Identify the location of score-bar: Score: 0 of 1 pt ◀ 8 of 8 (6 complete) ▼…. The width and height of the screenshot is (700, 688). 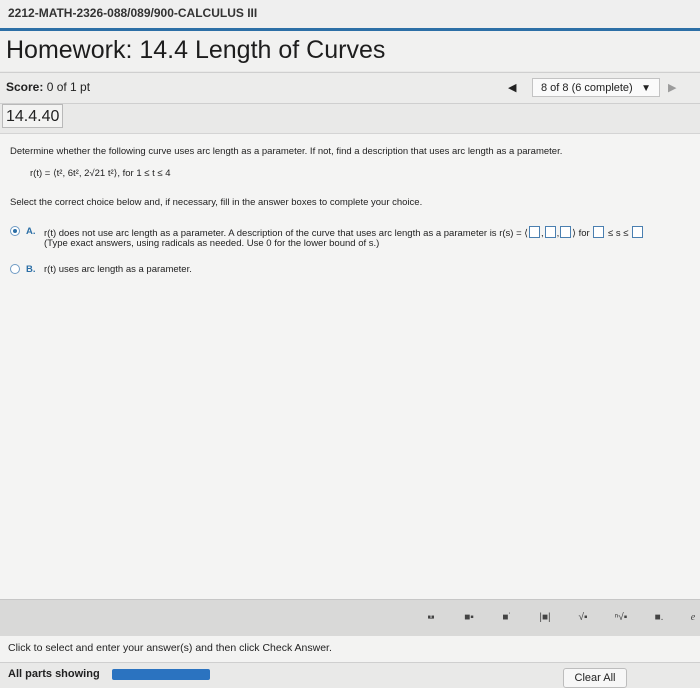
(350, 88).